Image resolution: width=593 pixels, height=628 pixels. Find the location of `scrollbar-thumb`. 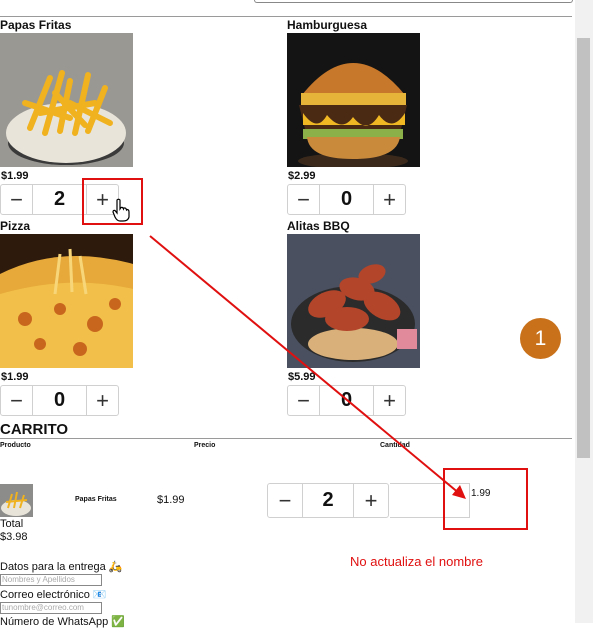

scrollbar-thumb is located at coordinates (583, 248).